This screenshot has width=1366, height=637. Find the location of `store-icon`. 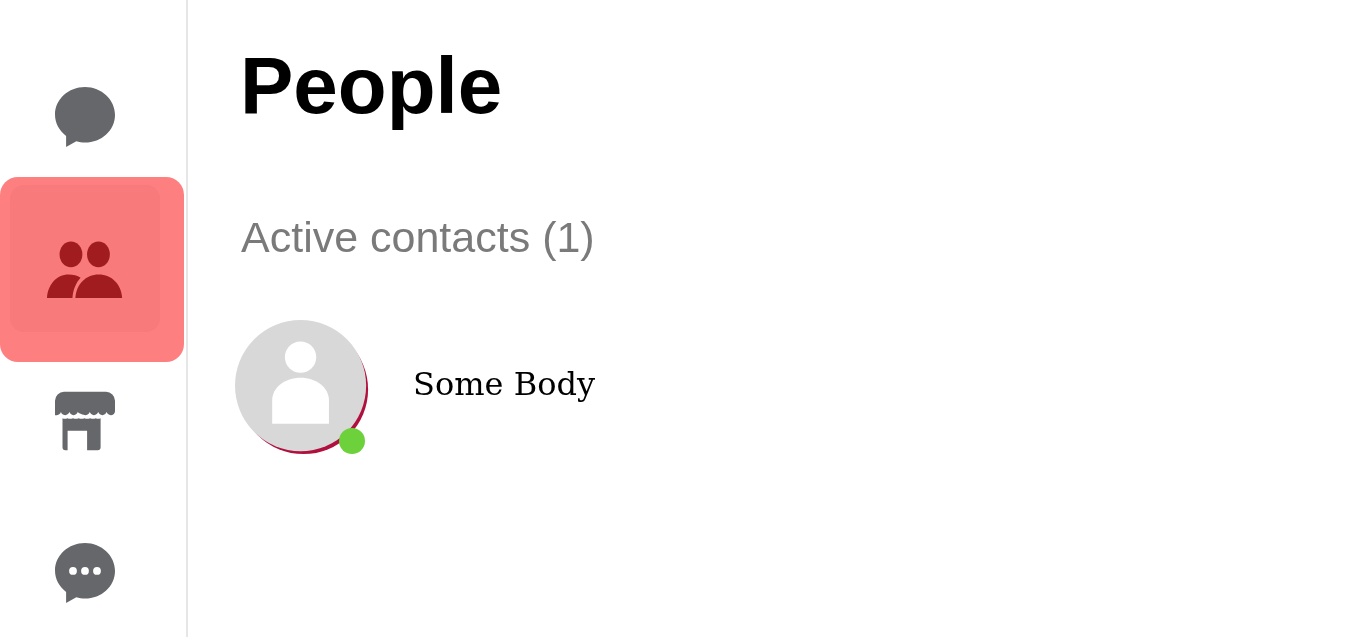

store-icon is located at coordinates (85, 421).